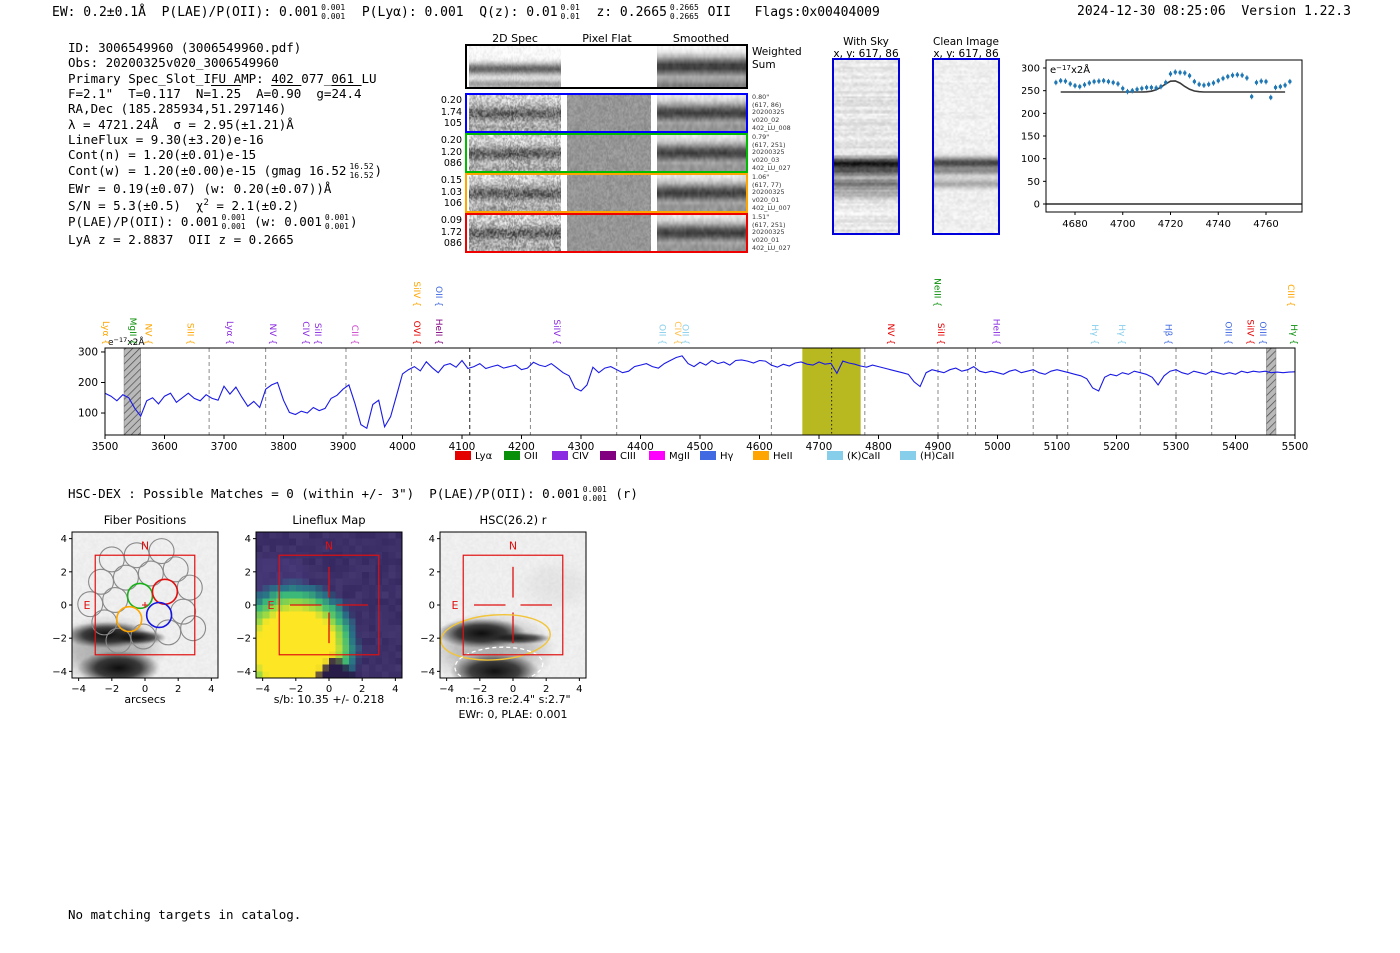 Image resolution: width=1400 pixels, height=953 pixels. What do you see at coordinates (1265, 224) in the screenshot?
I see `inset-x-tick-label: 4760` at bounding box center [1265, 224].